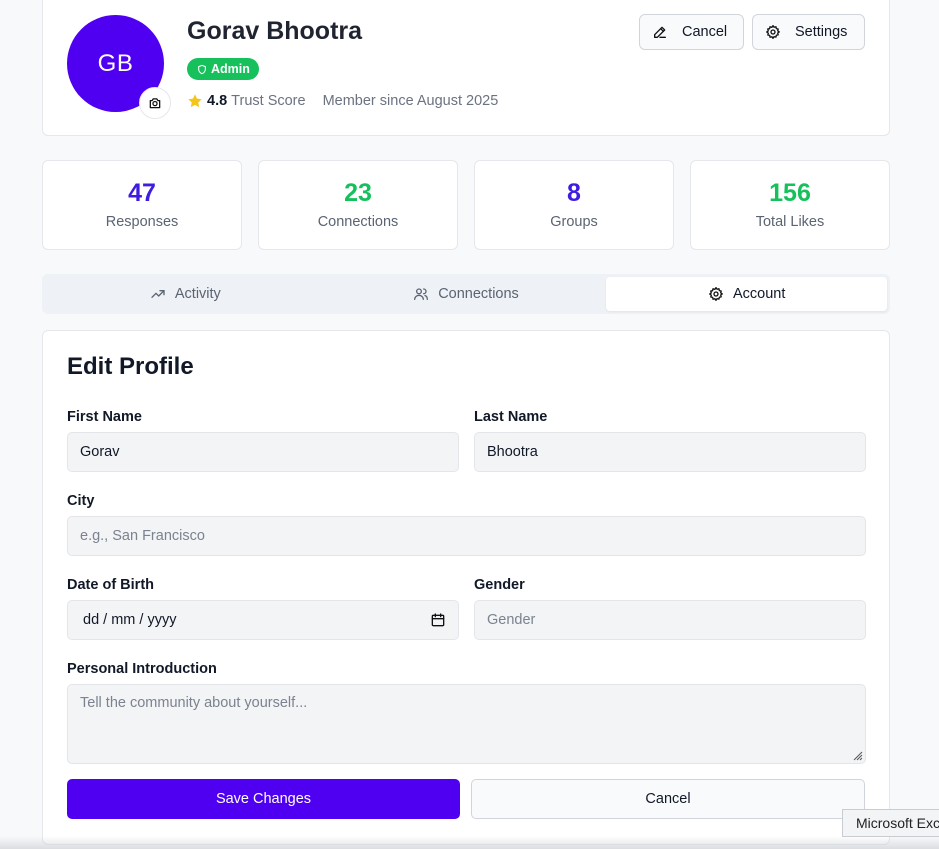  Describe the element at coordinates (705, 32) in the screenshot. I see `cancel-edit-label: Cancel` at that location.